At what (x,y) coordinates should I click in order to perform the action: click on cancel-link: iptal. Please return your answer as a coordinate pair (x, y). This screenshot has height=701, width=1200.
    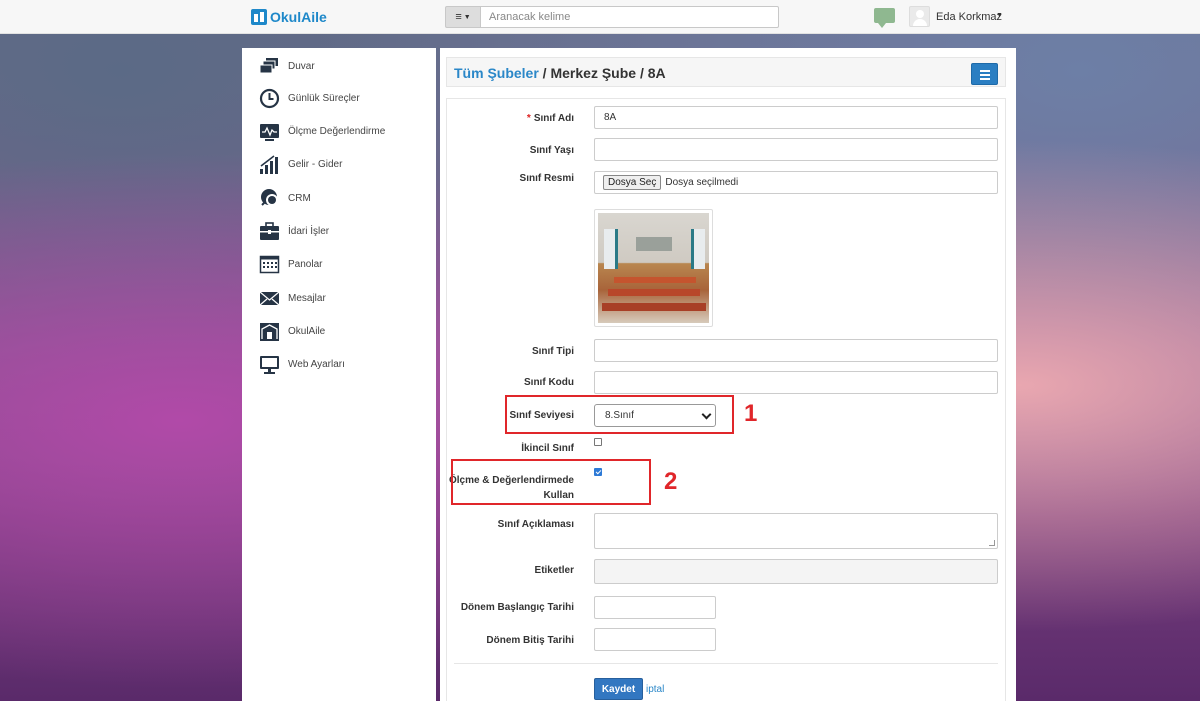
    Looking at the image, I should click on (655, 689).